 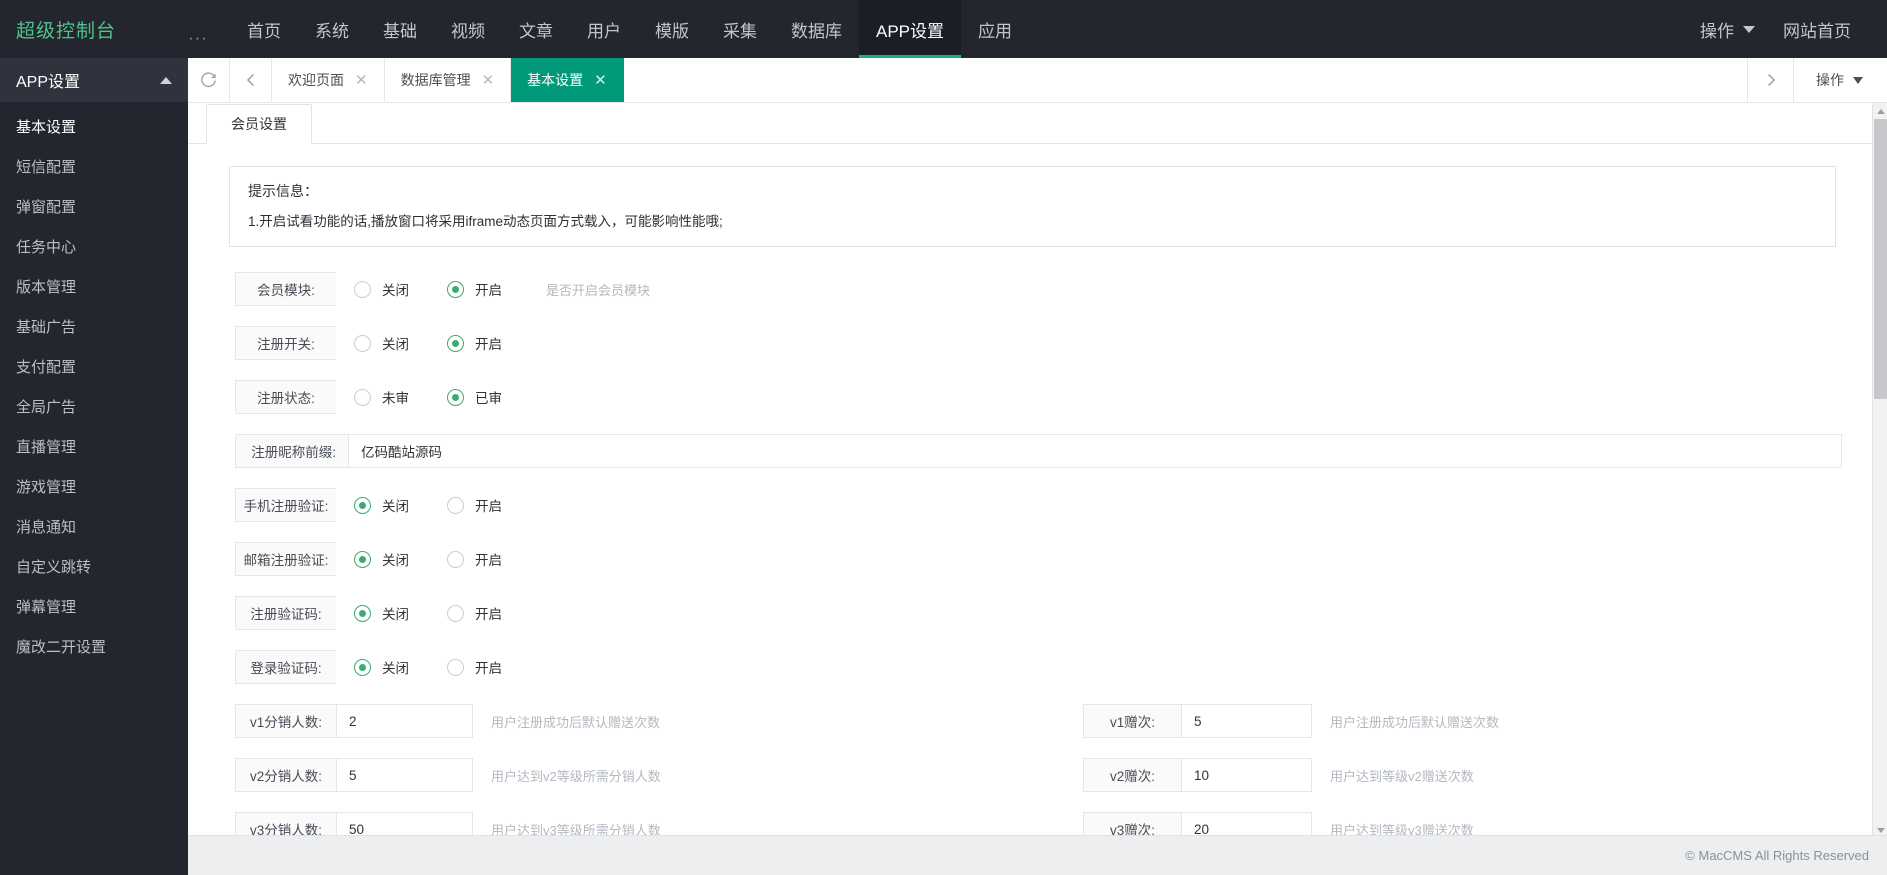 I want to click on toggle-row-2: 注册状态: 未审 已审, so click(x=1048, y=397).